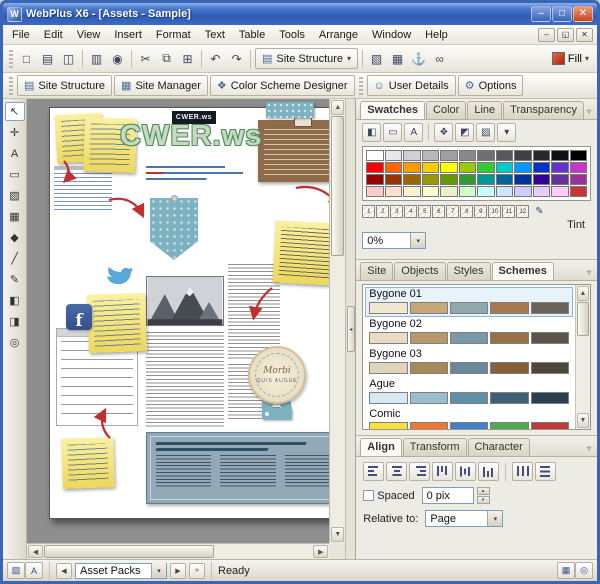 This screenshot has height=584, width=600. I want to click on maximize-button: □, so click(562, 14).